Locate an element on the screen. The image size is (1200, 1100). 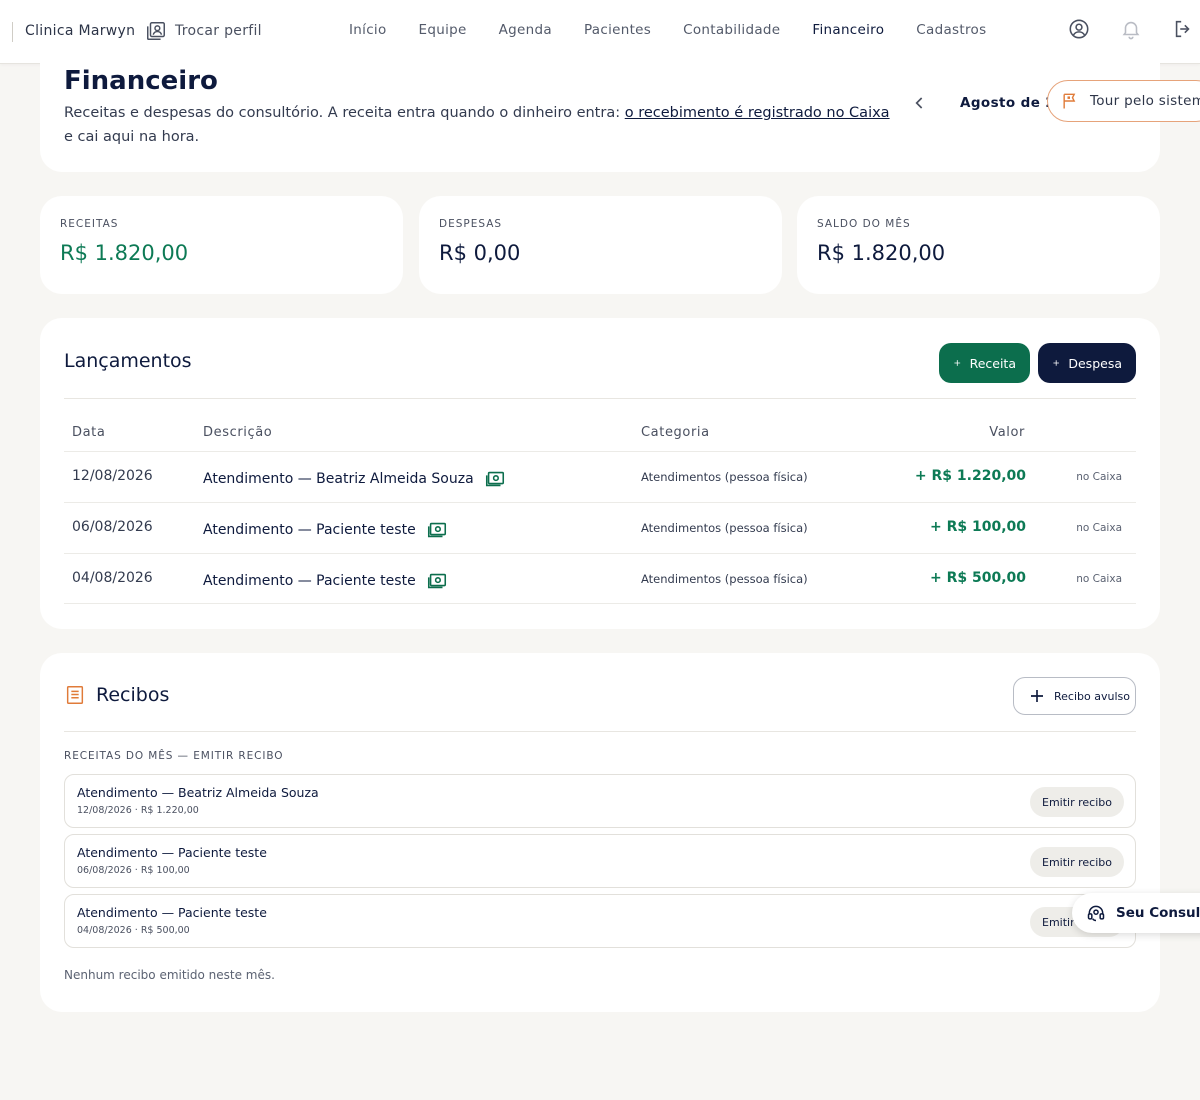
row-description: Atendimento — Beatriz Almeida Souza is located at coordinates (354, 479).